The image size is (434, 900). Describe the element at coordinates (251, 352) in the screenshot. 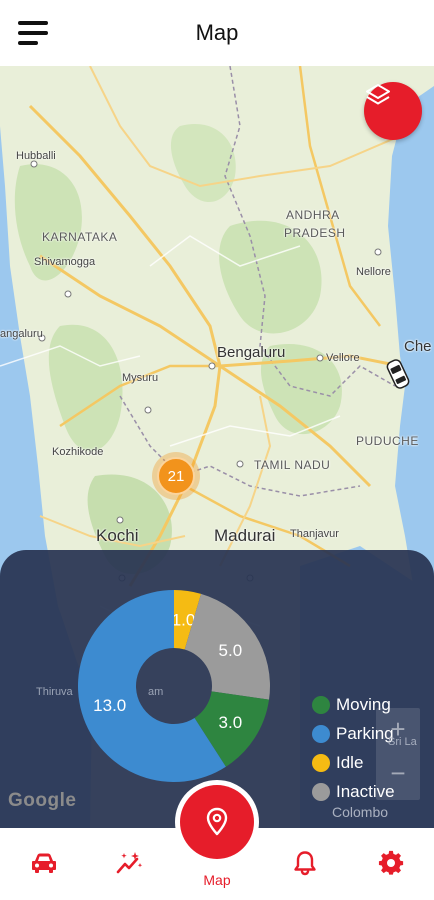

I see `map-label-bengaluru: Bengaluru` at that location.